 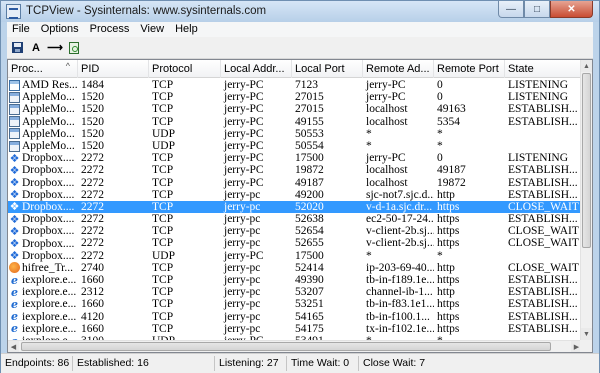 What do you see at coordinates (469, 69) in the screenshot?
I see `column-header-remote-port: Remote Port` at bounding box center [469, 69].